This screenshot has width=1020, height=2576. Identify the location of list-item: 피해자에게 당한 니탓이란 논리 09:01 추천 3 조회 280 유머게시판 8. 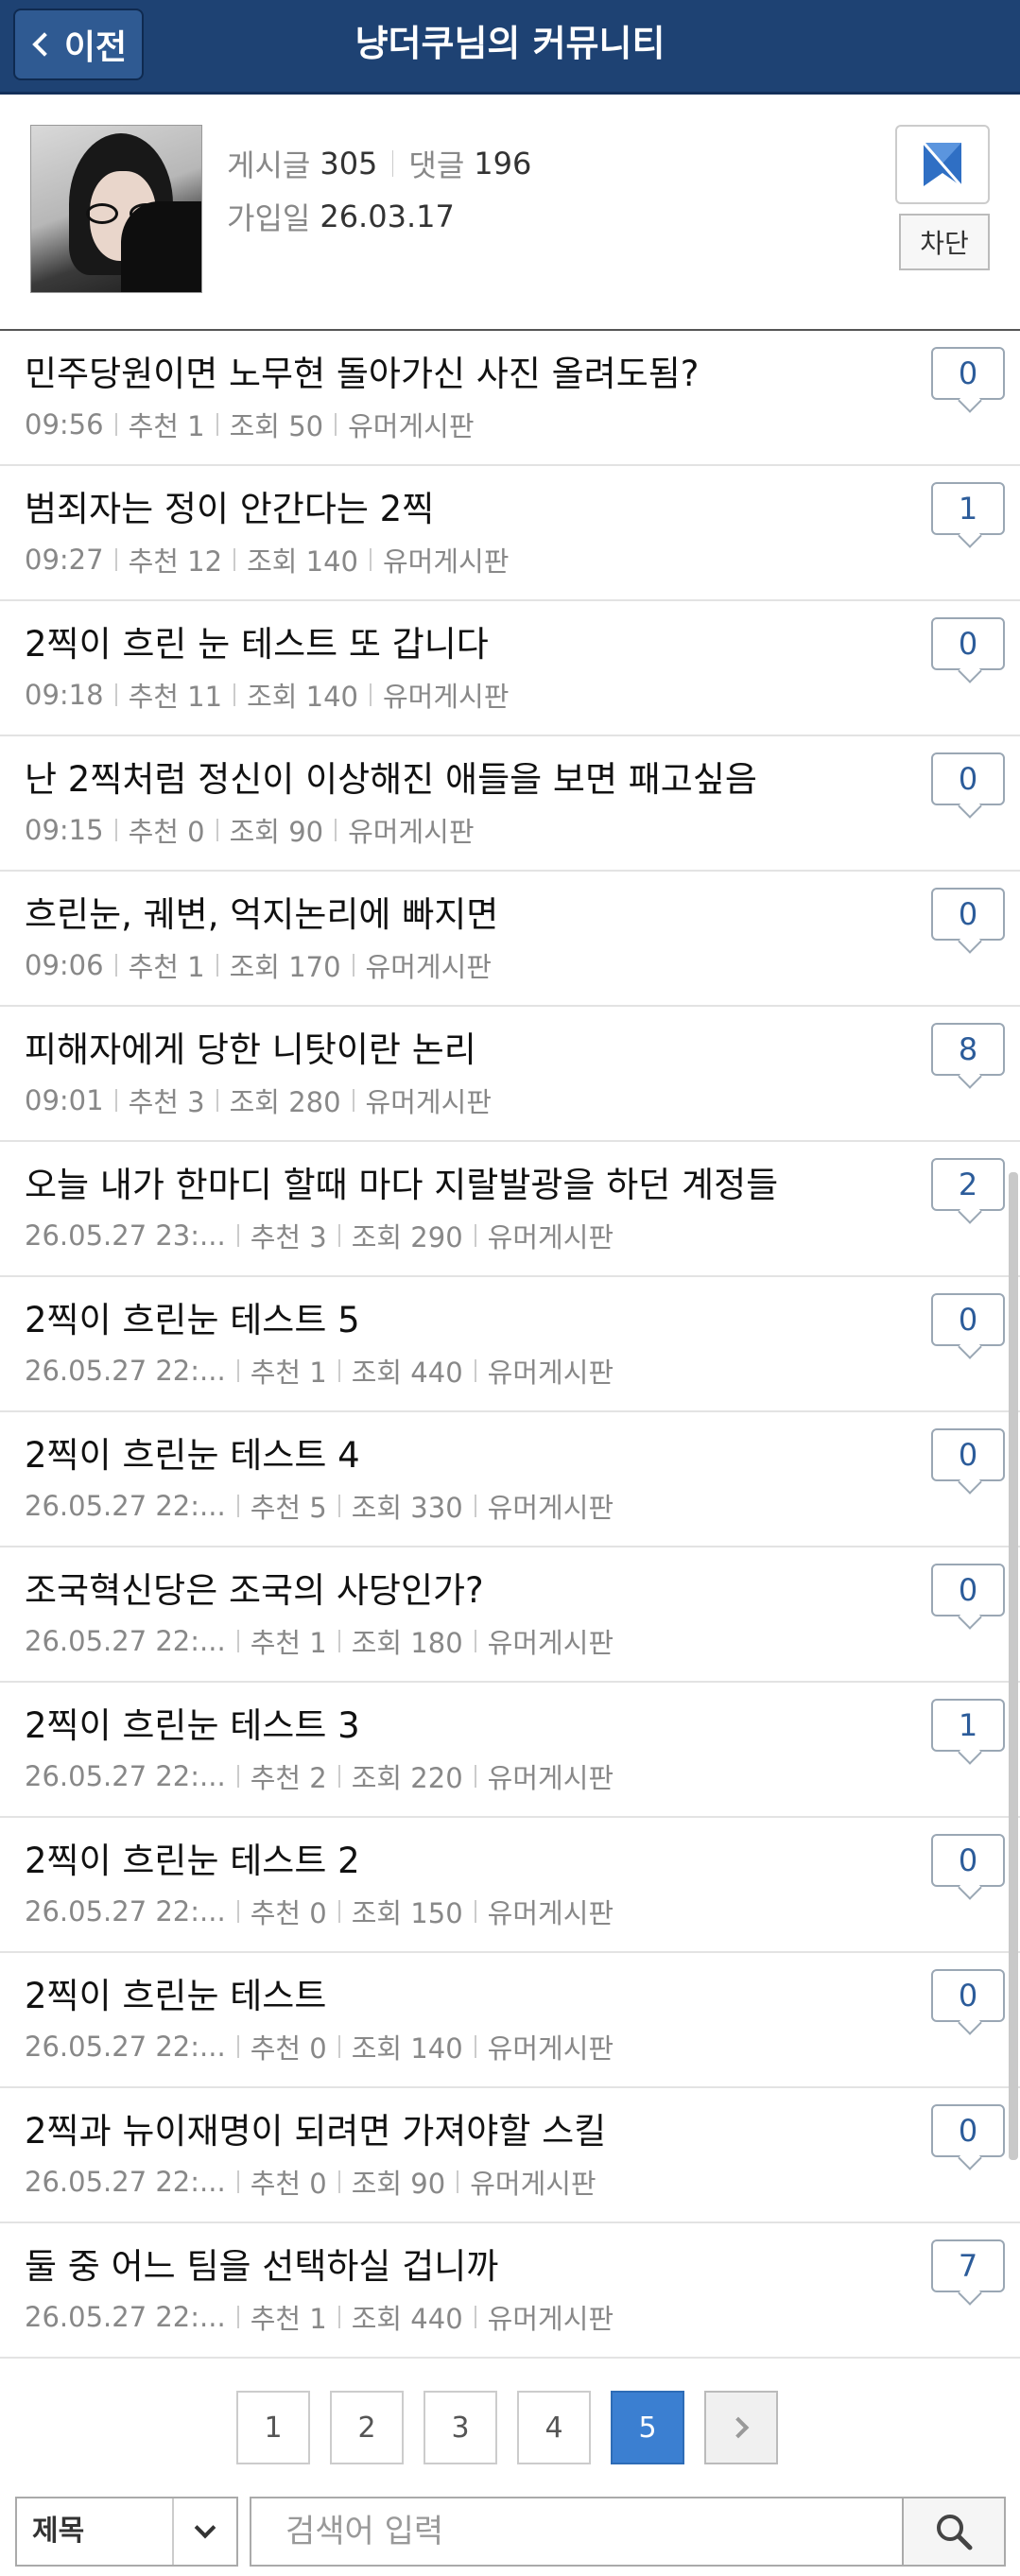
(510, 1075).